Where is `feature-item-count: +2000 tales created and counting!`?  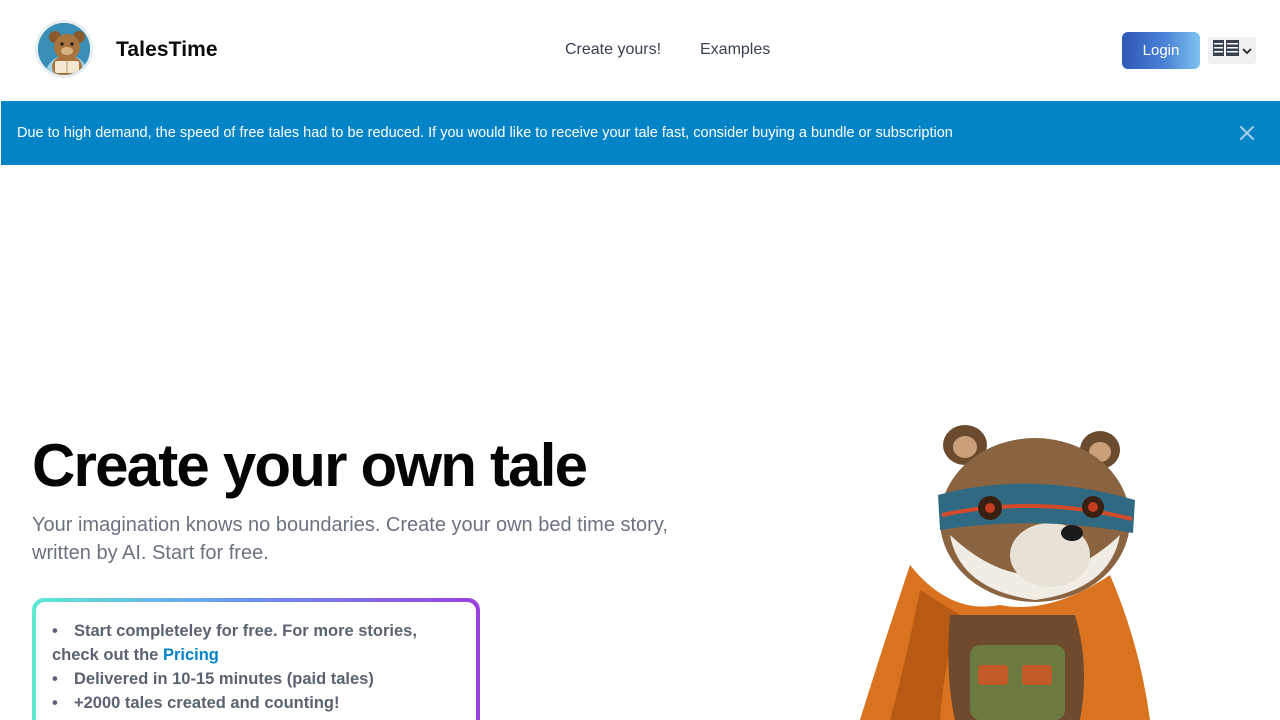
feature-item-count: +2000 tales created and counting! is located at coordinates (256, 703).